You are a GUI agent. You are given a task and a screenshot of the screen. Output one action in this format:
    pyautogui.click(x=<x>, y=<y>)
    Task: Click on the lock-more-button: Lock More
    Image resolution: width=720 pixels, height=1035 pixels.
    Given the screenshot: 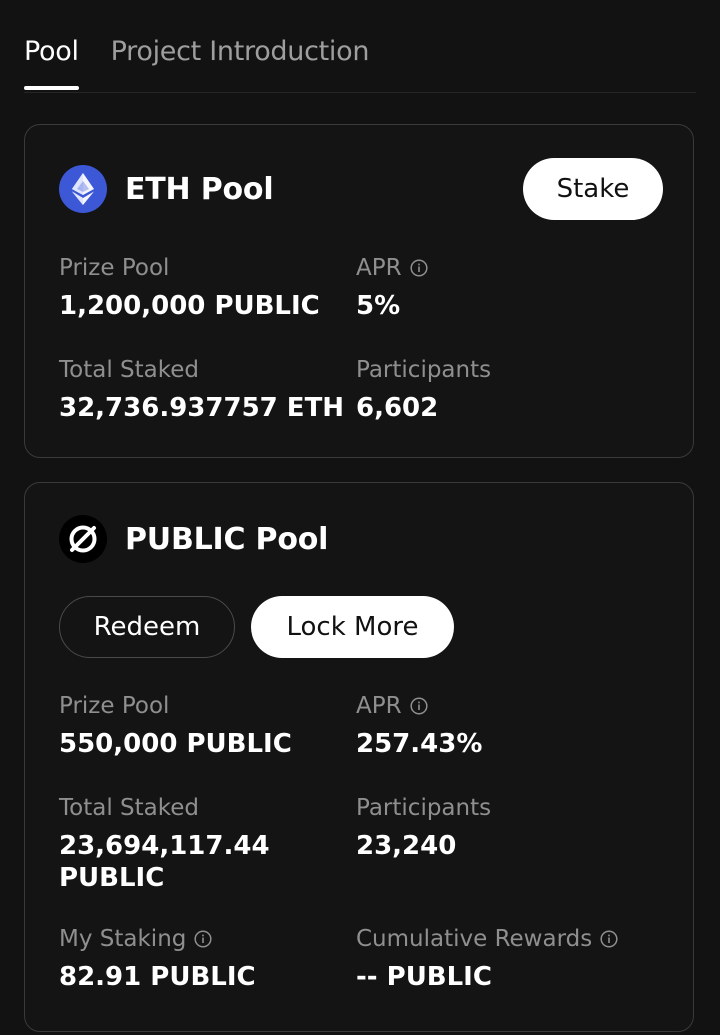 What is the action you would take?
    pyautogui.click(x=352, y=627)
    